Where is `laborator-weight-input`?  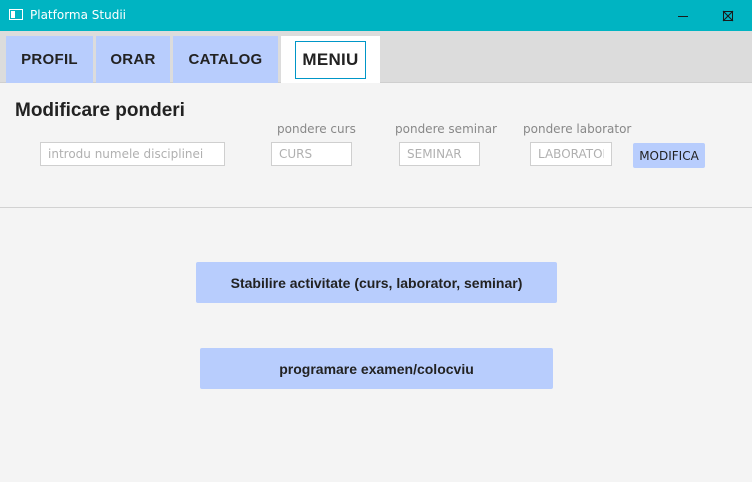 laborator-weight-input is located at coordinates (571, 154).